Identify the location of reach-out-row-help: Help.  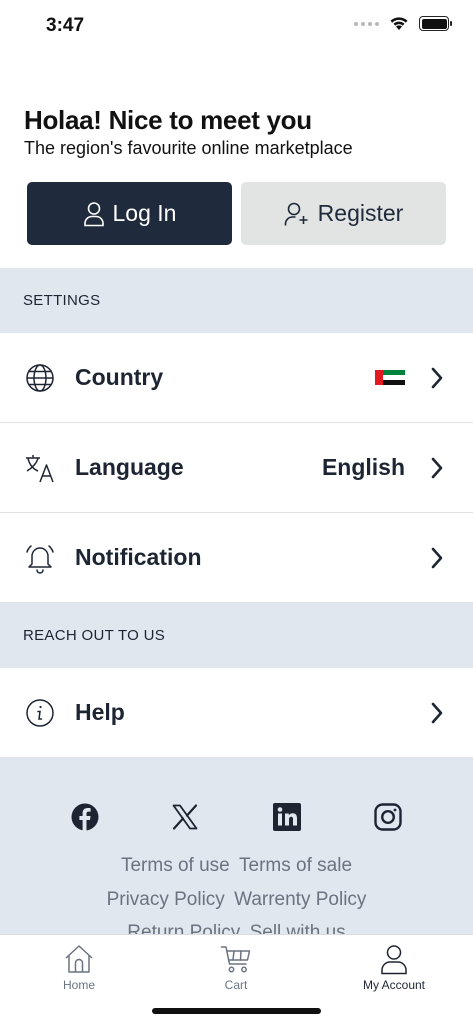
(236, 713).